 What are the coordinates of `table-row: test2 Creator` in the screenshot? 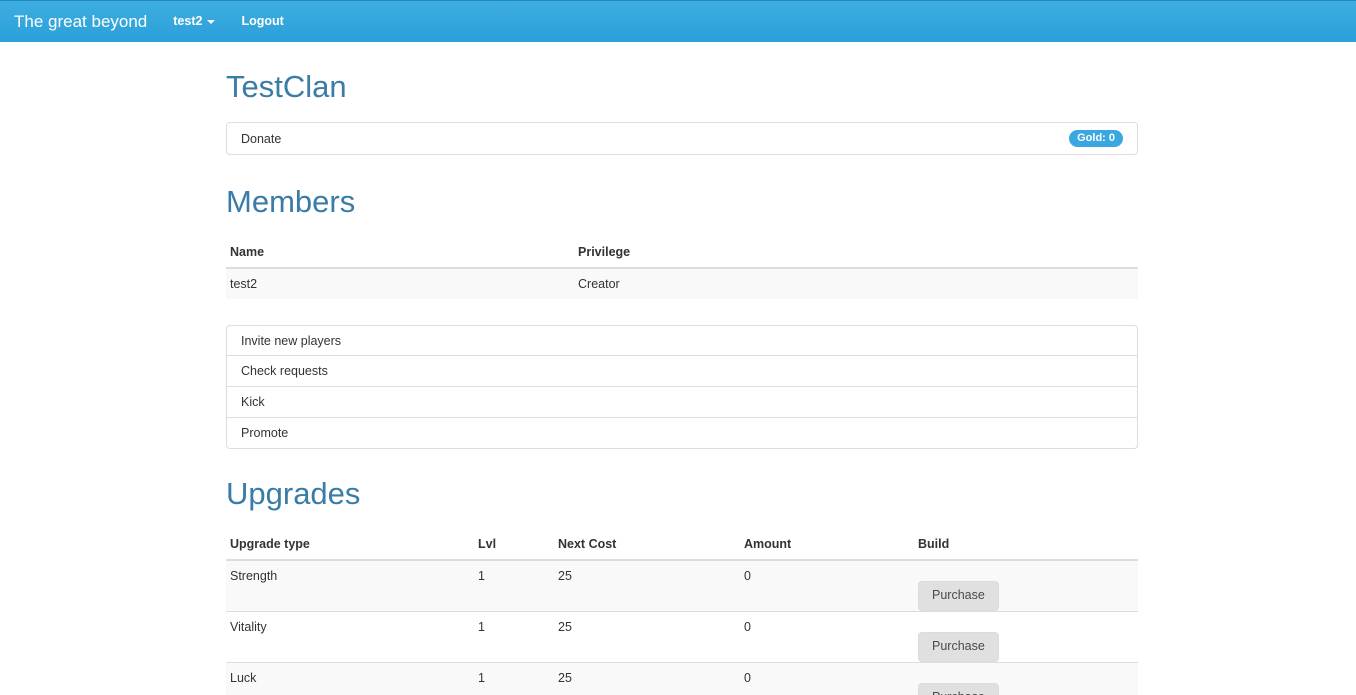 It's located at (682, 283).